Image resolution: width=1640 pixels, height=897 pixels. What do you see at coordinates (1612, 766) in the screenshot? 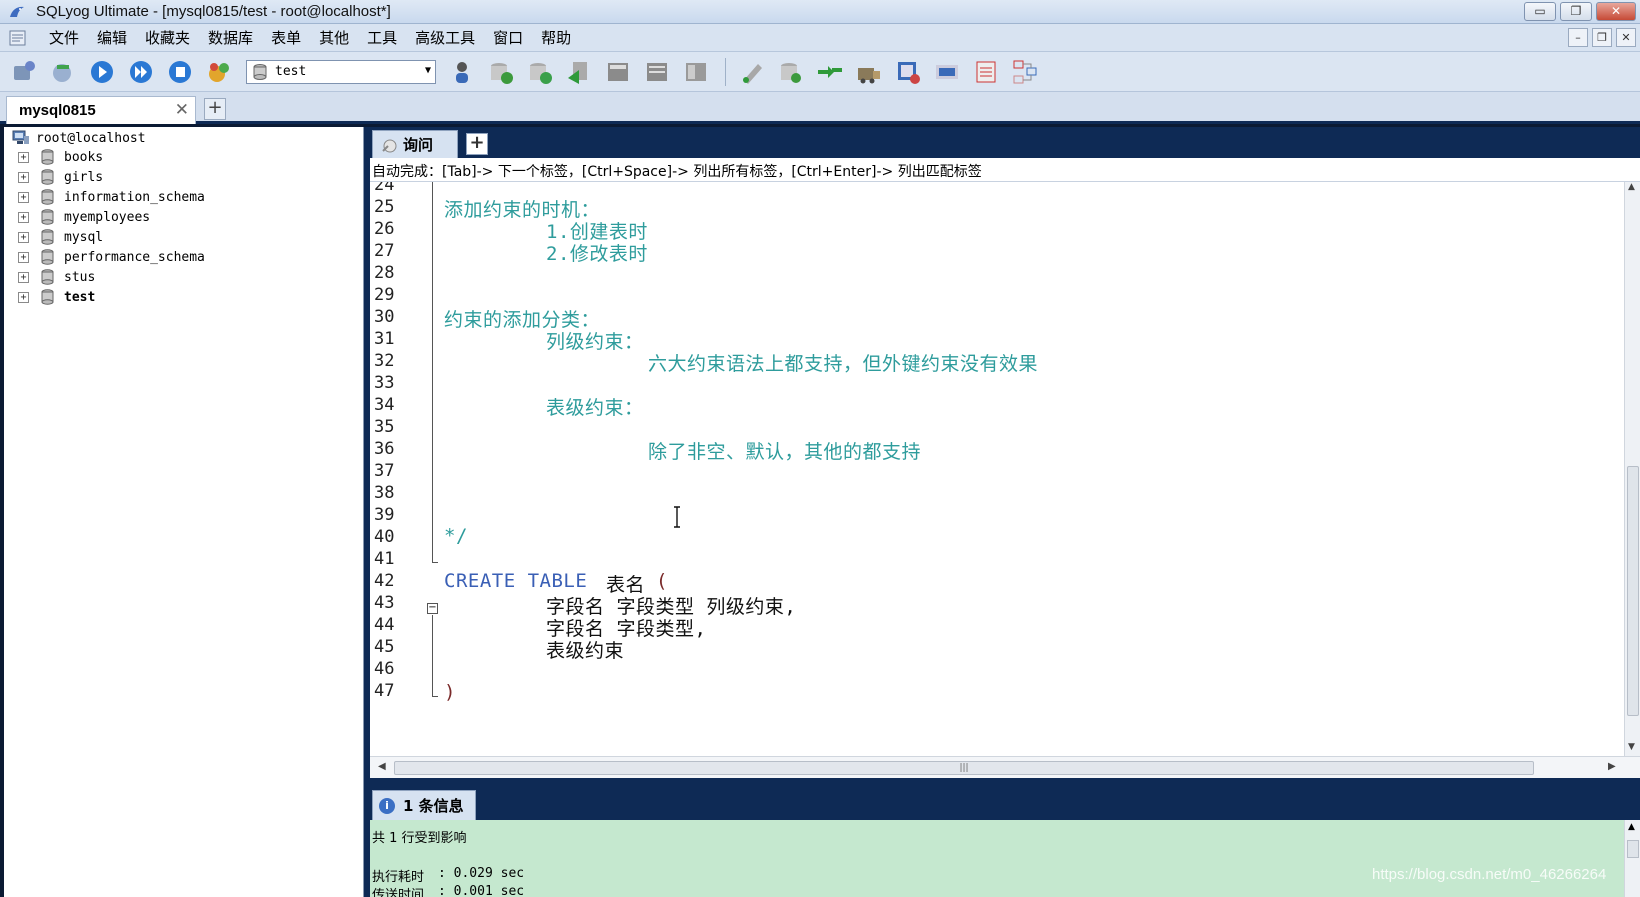
I see `scroll-right-icon: ▶` at bounding box center [1612, 766].